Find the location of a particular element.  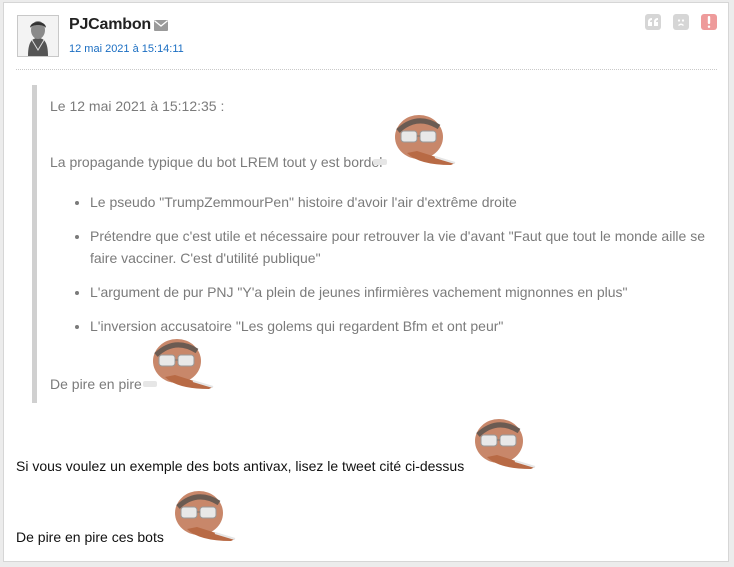

author-name: PJCambon is located at coordinates (110, 25).